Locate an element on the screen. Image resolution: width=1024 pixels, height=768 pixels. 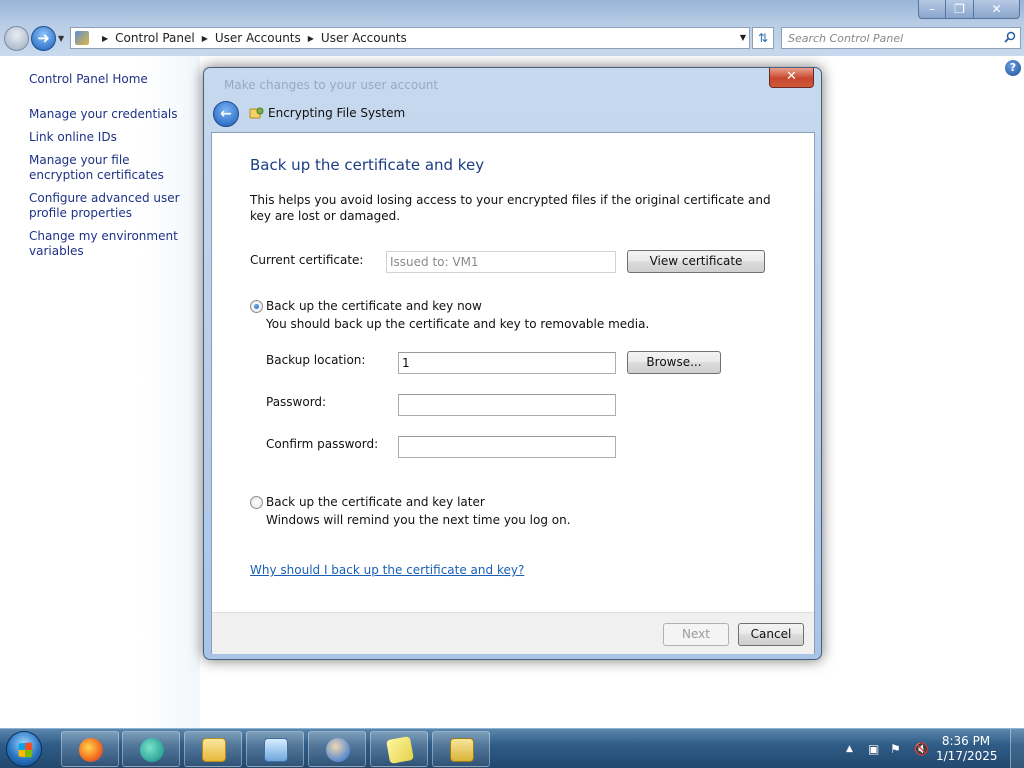
background-window-title: Make changes to your user account is located at coordinates (331, 85).